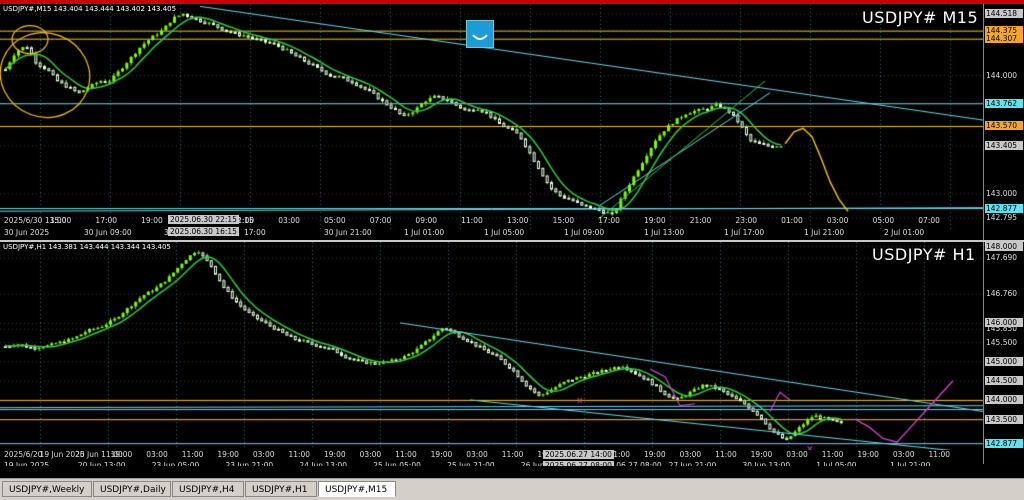 The image size is (1024, 500). Describe the element at coordinates (1004, 145) in the screenshot. I see `price-tag: 143.405` at that location.